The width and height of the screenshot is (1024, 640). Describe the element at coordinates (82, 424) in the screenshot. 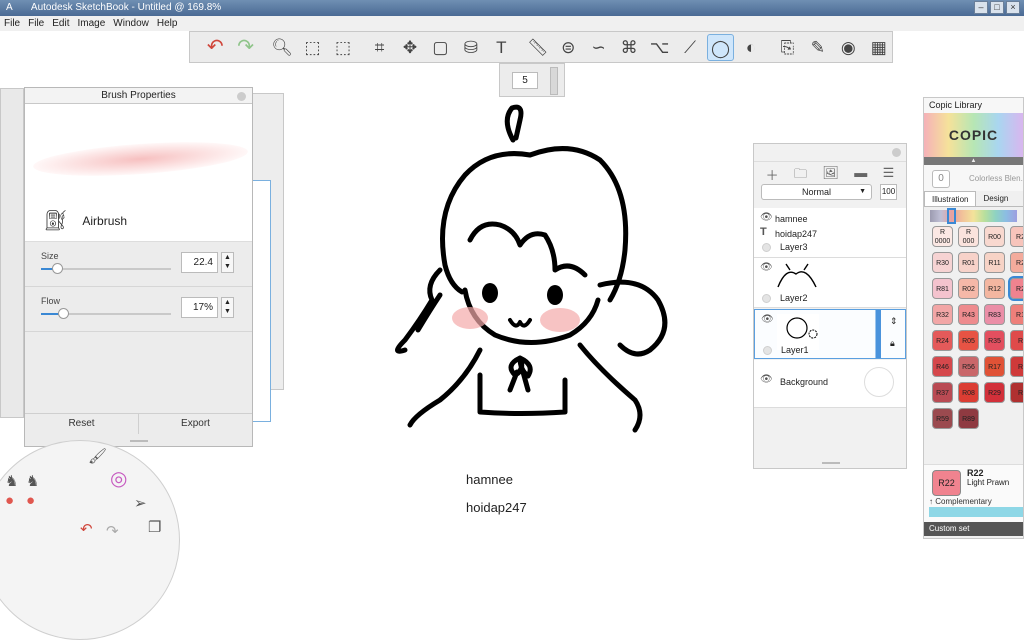

I see `reset-button: Reset` at that location.